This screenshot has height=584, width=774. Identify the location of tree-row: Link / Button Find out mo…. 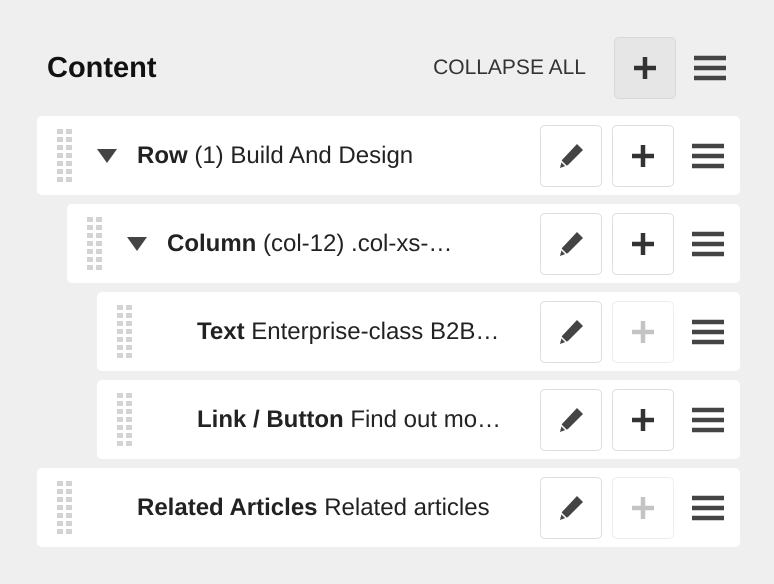
(418, 419).